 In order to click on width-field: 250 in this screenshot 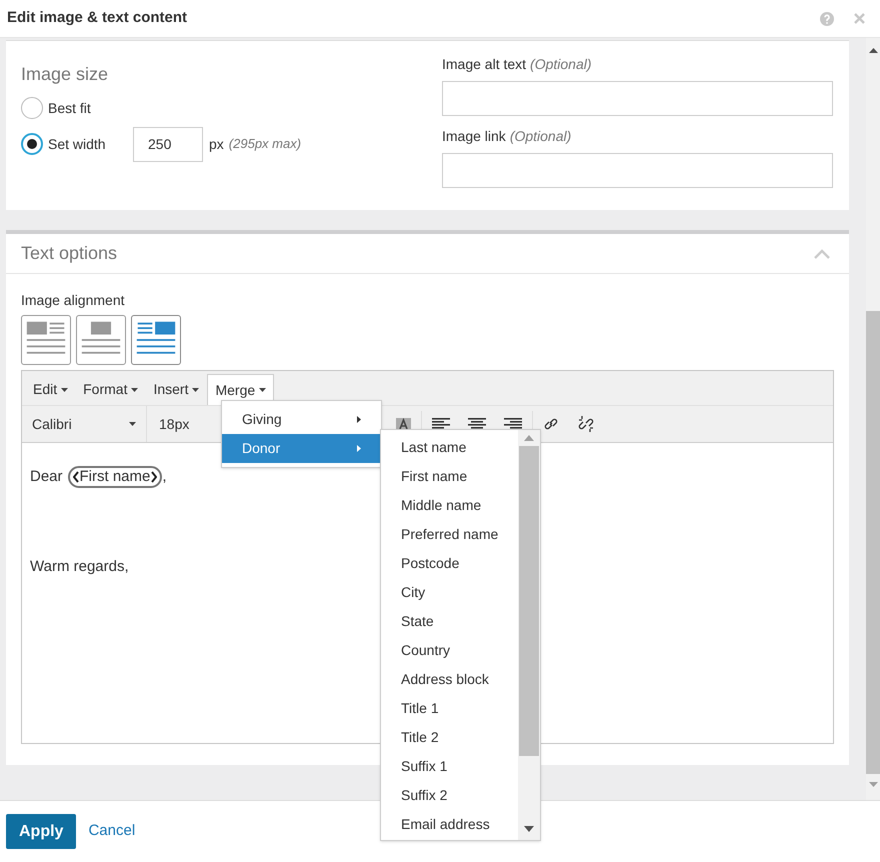, I will do `click(168, 144)`.